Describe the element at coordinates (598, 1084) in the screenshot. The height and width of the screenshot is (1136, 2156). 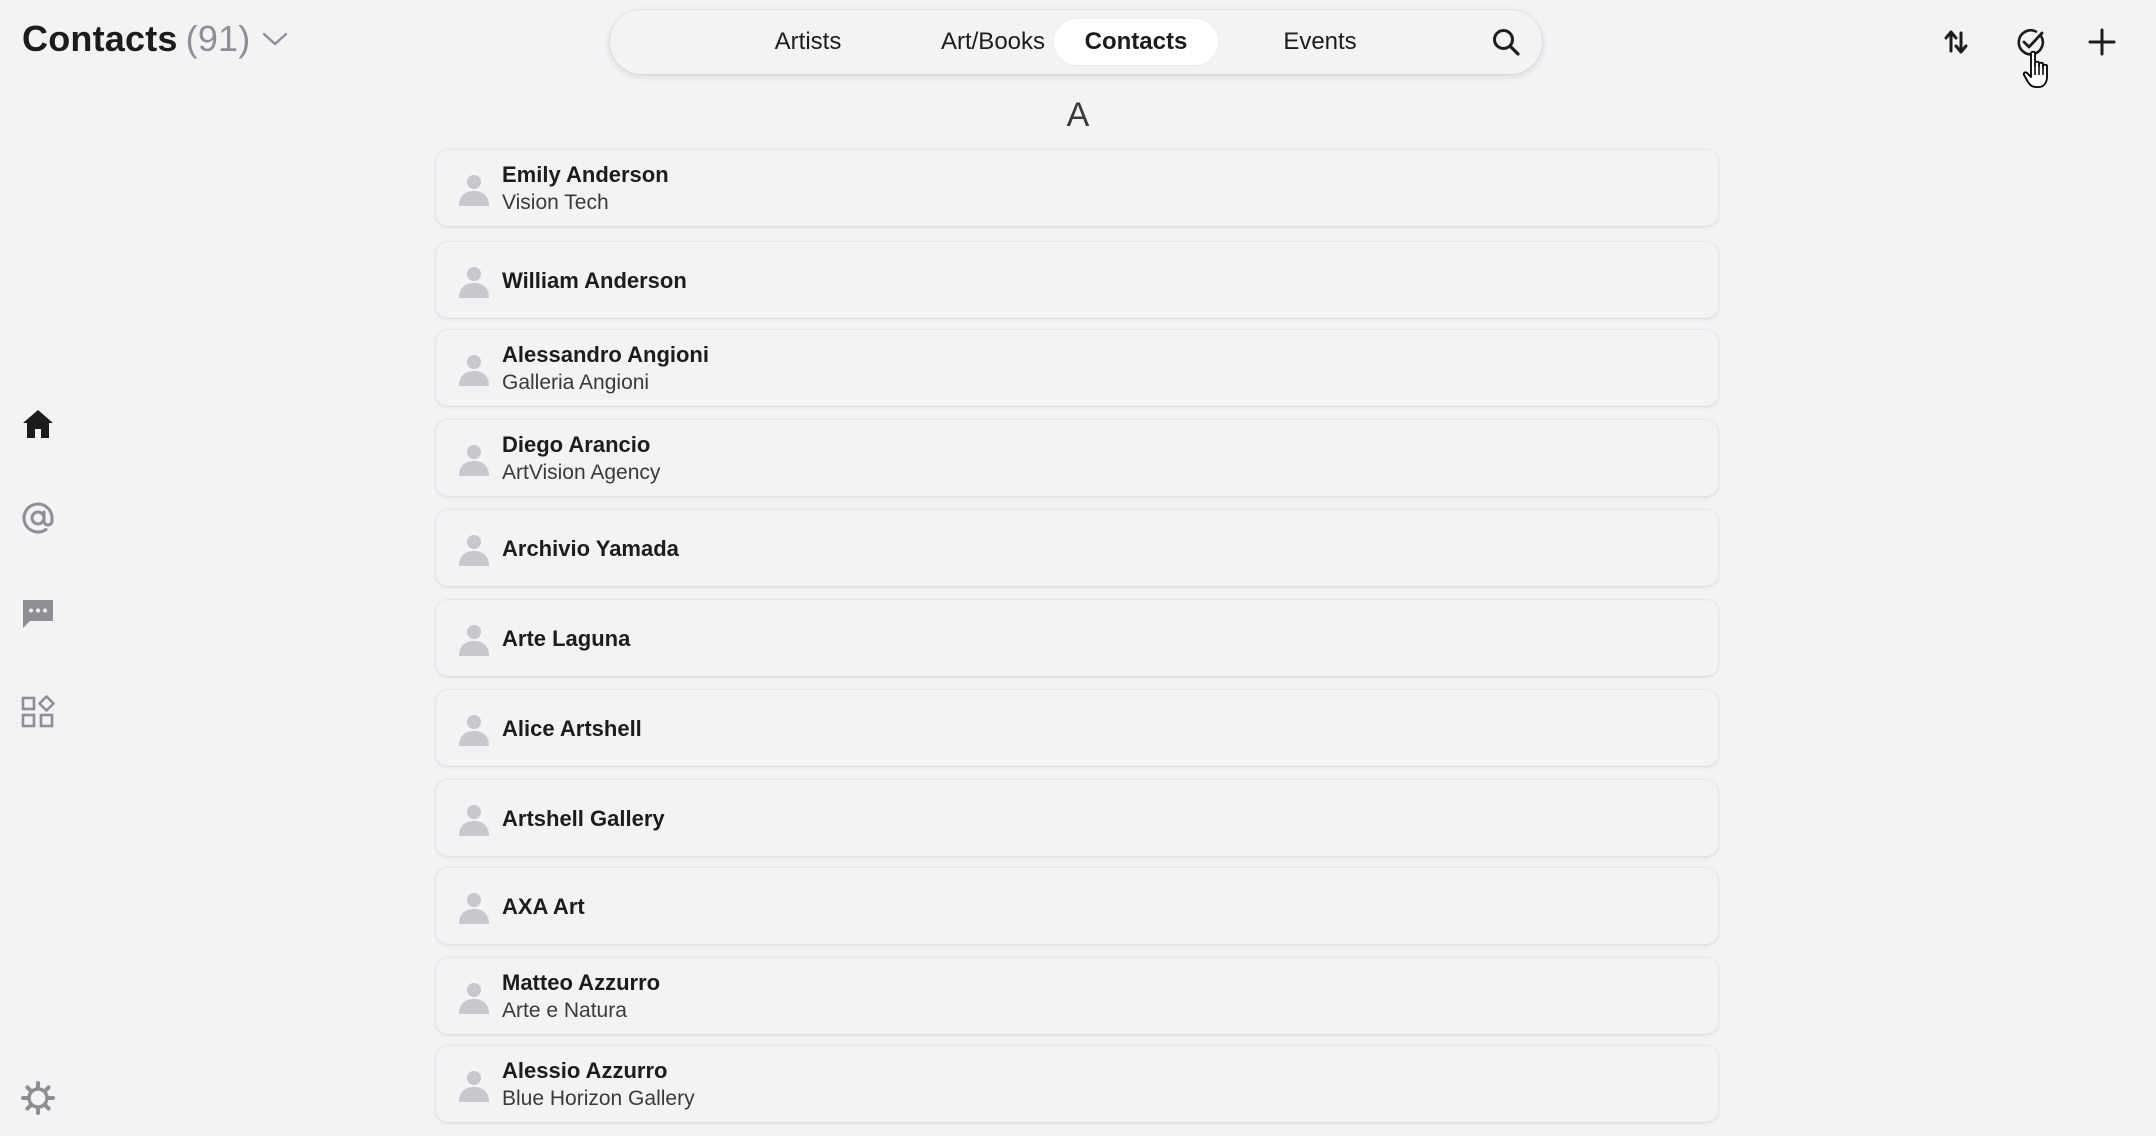
I see `contact-text: Alessio Azzurro Blue Horizon Gallery` at that location.